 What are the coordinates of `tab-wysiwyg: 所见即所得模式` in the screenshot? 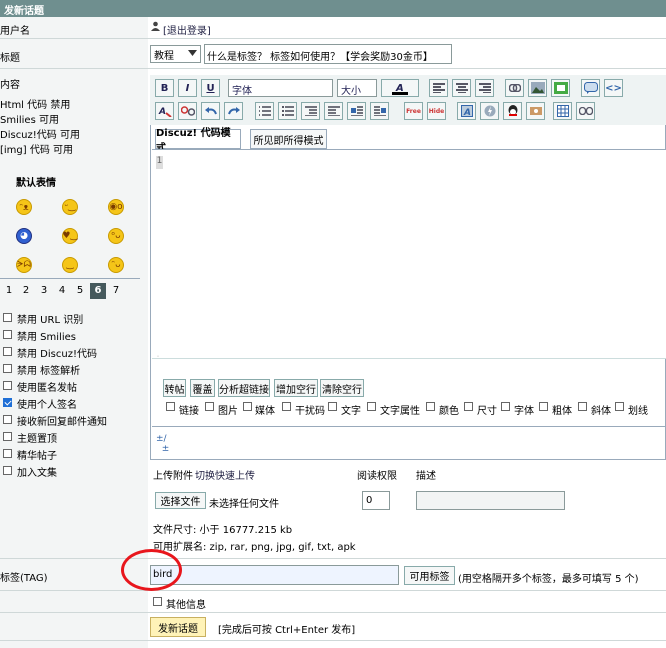 It's located at (288, 139).